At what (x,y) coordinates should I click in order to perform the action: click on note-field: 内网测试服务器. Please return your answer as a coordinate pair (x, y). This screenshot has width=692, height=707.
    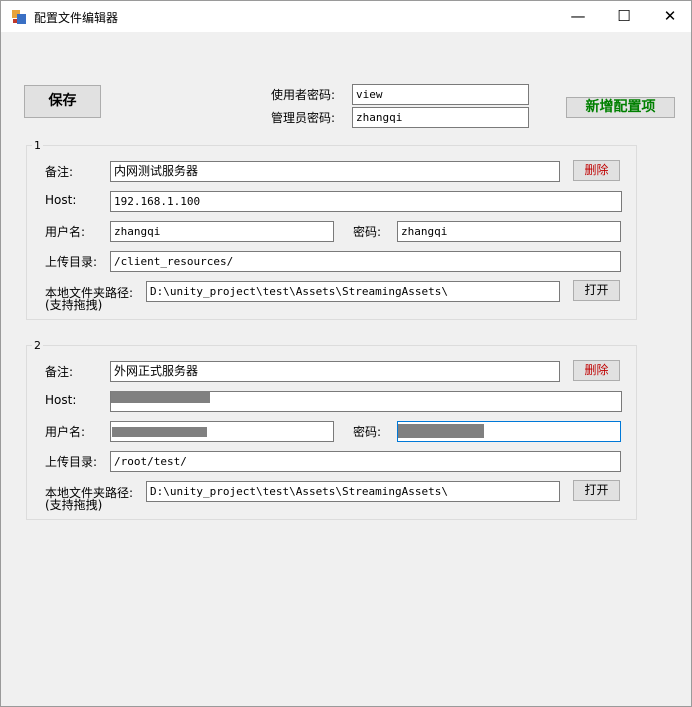
    Looking at the image, I should click on (335, 171).